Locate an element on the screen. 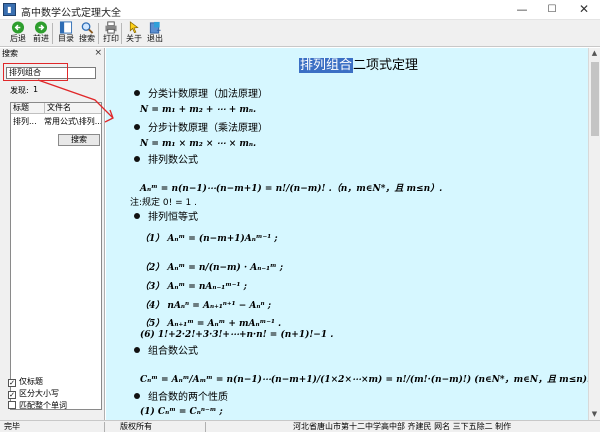 The width and height of the screenshot is (600, 432). checkbox-empty-icon is located at coordinates (12, 405).